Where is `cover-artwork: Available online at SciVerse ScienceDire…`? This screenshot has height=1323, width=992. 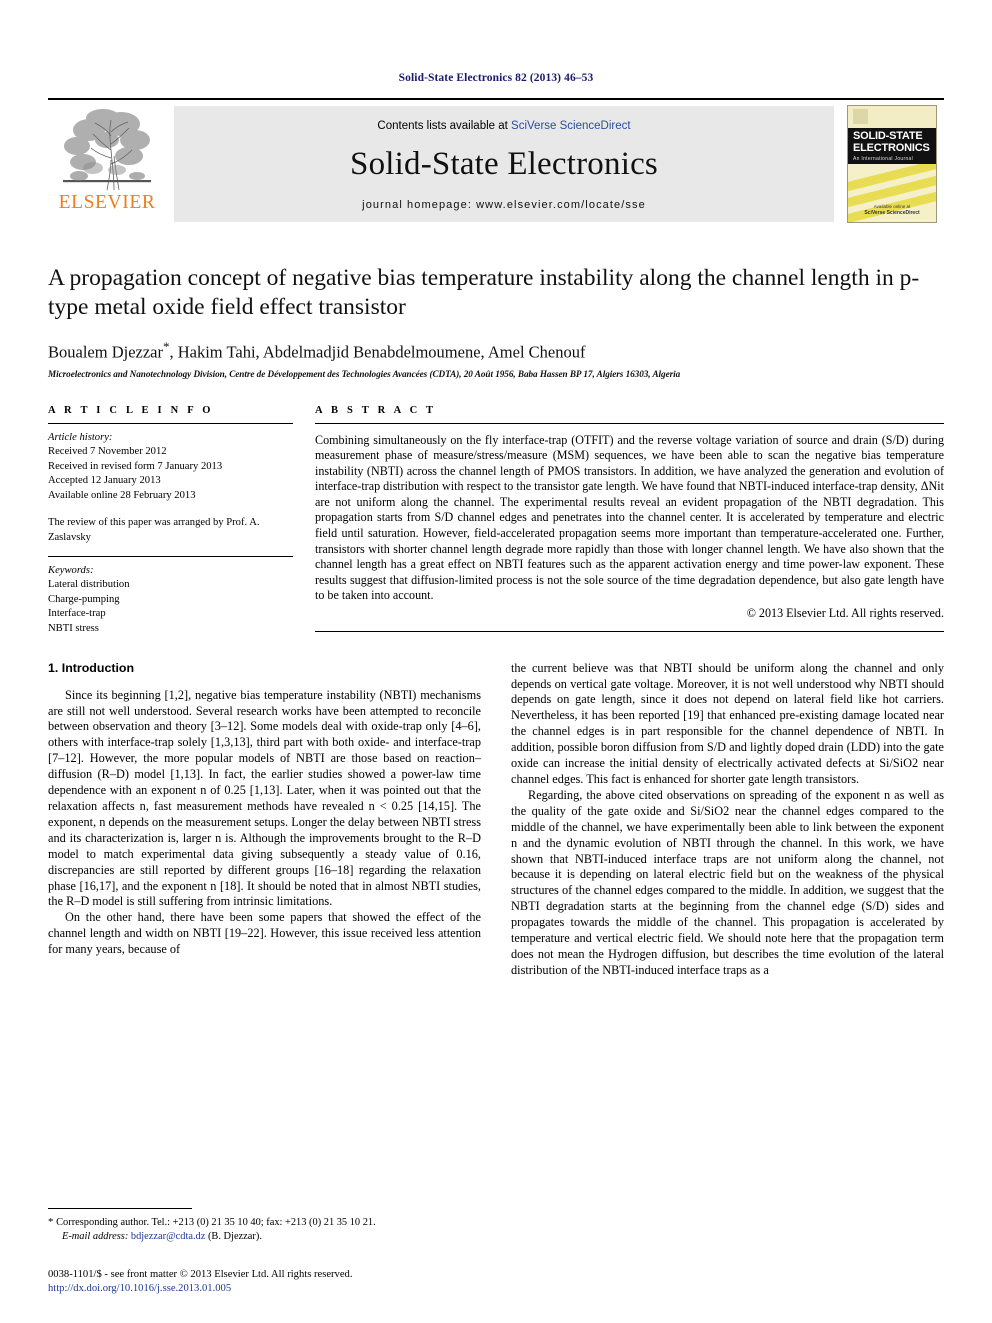
cover-artwork: Available online at SciVerse ScienceDire… is located at coordinates (892, 193).